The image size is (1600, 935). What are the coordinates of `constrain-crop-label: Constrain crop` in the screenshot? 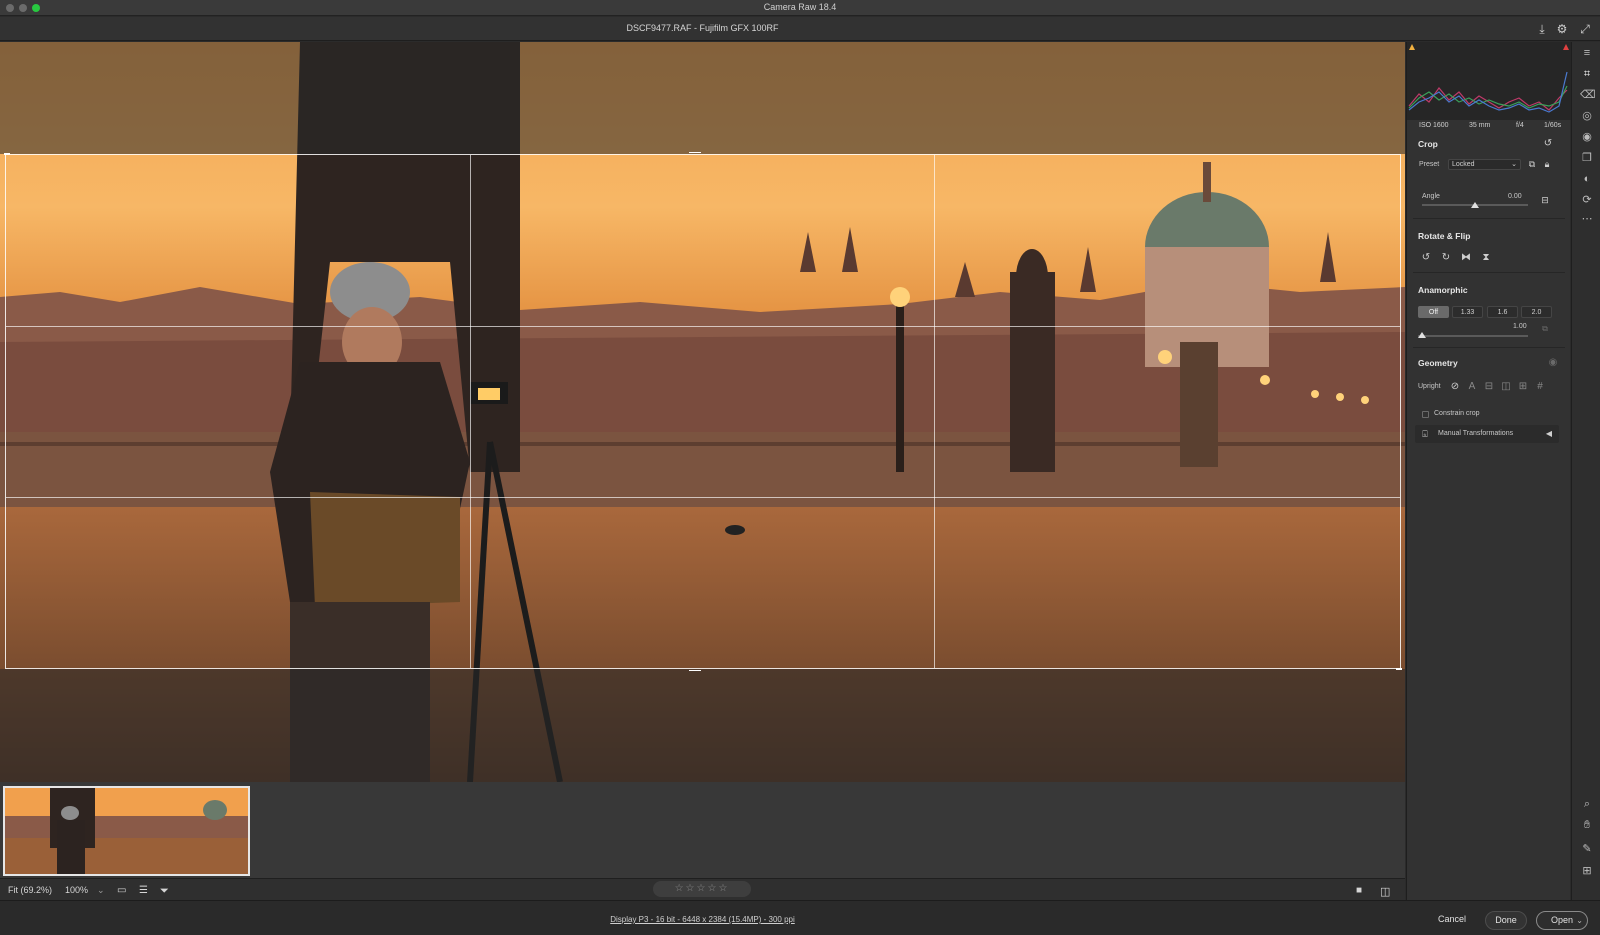 It's located at (1457, 413).